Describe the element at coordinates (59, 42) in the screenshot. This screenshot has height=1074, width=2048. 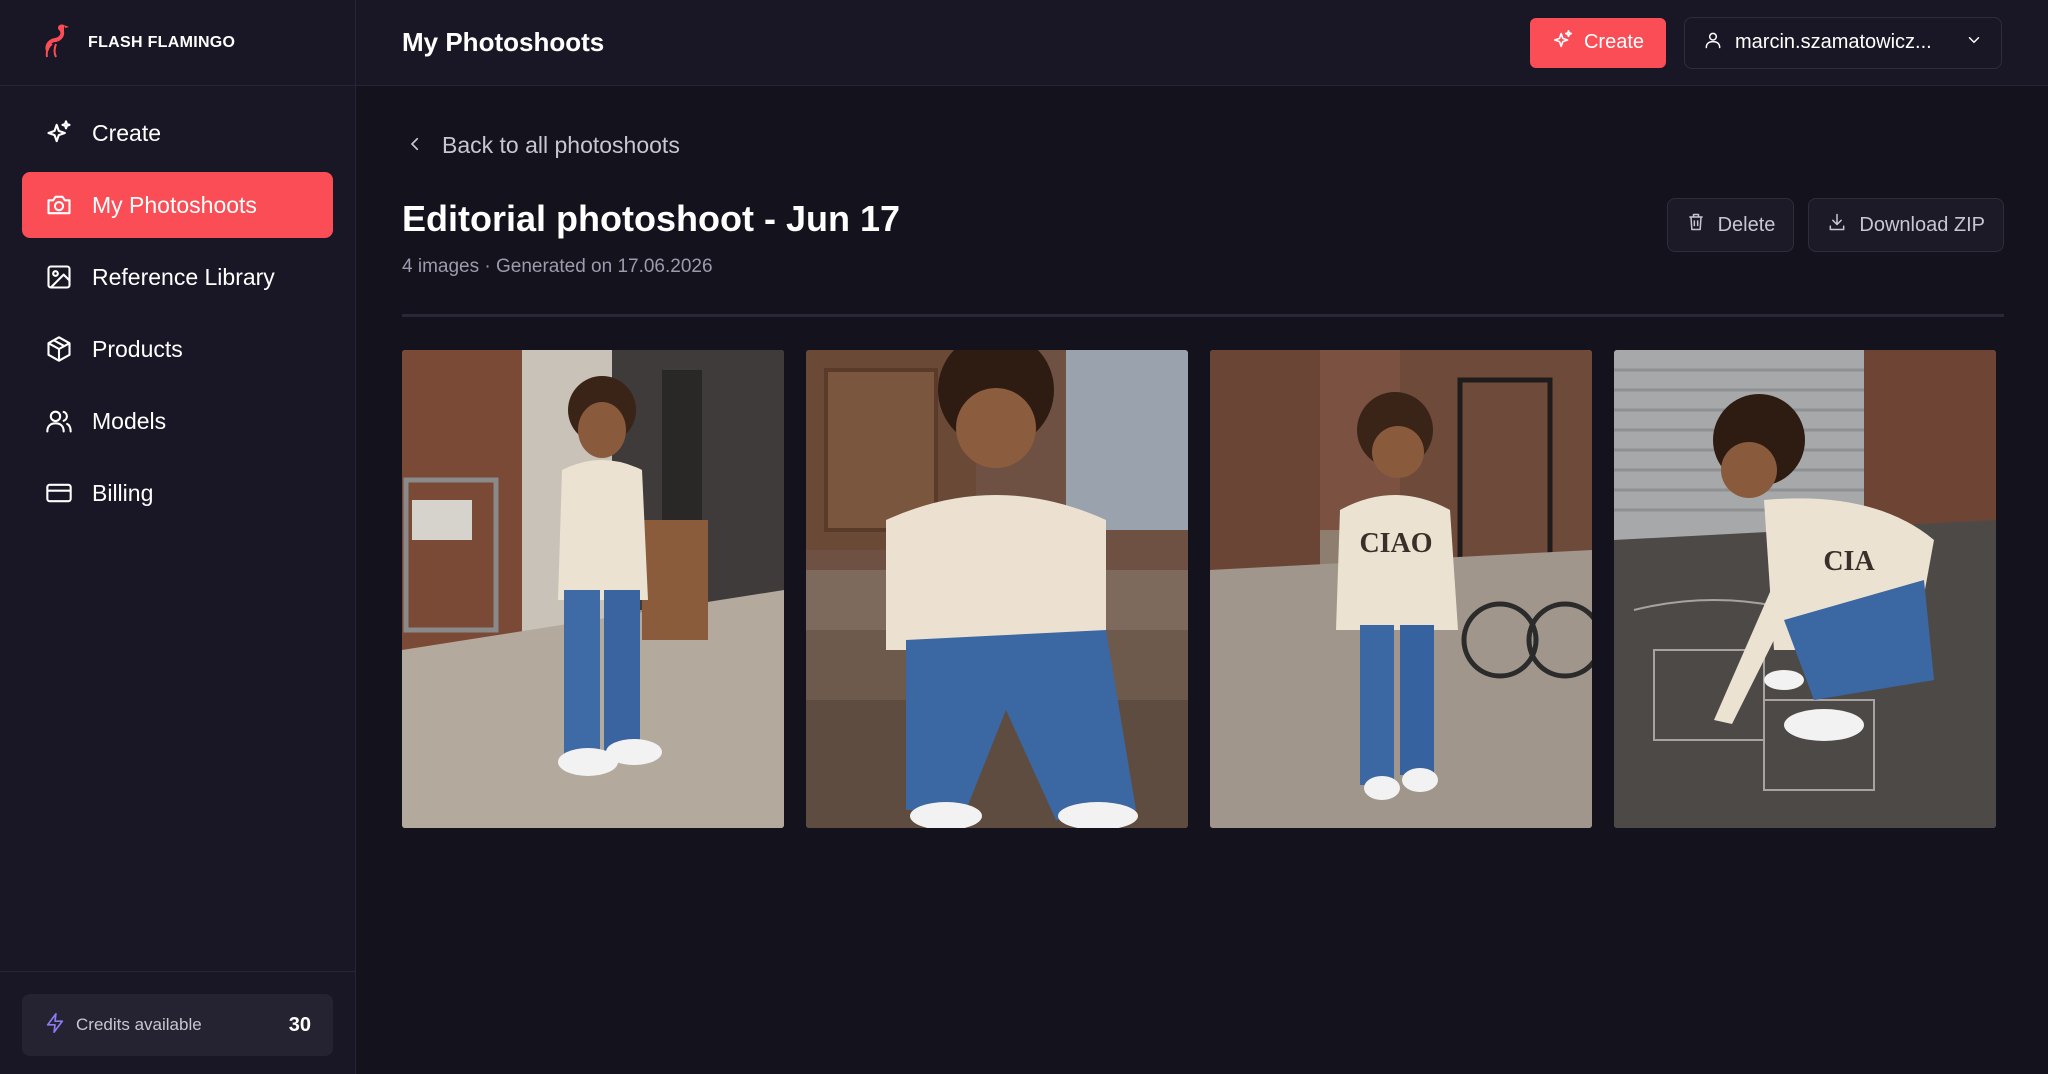
I see `flamingo-logo-icon` at that location.